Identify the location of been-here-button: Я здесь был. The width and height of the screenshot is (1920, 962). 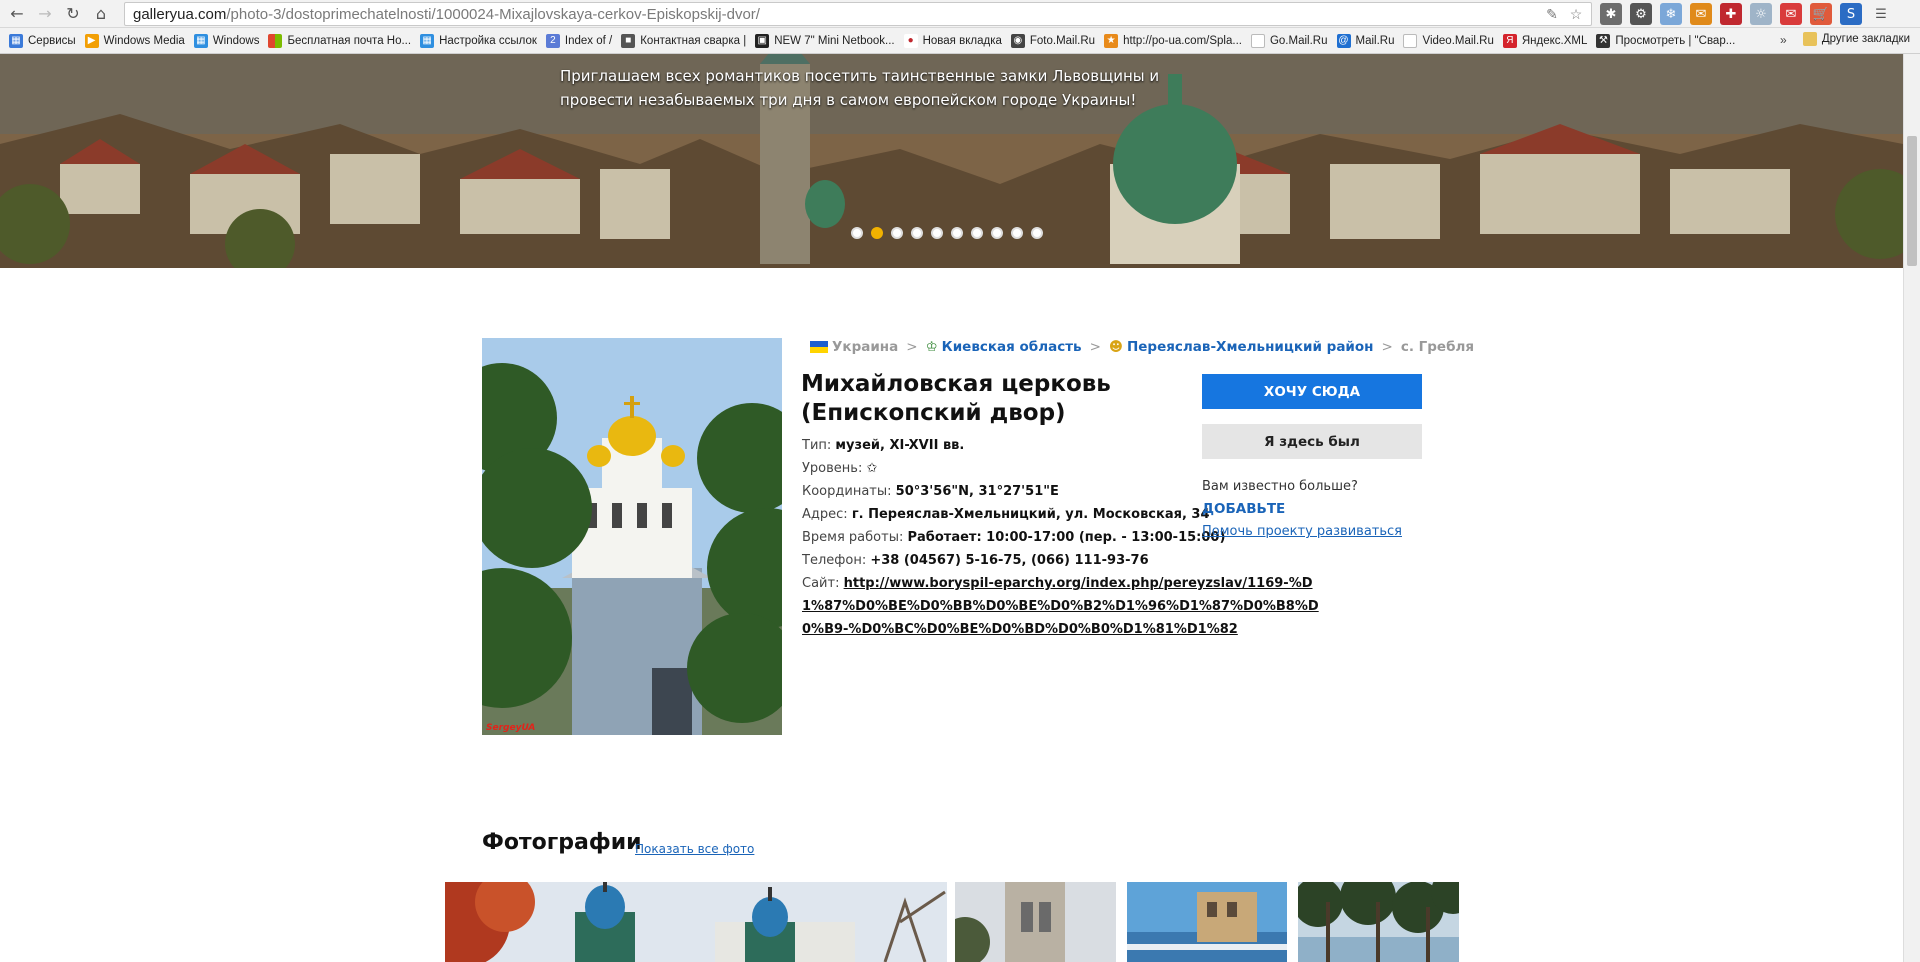
(1312, 441).